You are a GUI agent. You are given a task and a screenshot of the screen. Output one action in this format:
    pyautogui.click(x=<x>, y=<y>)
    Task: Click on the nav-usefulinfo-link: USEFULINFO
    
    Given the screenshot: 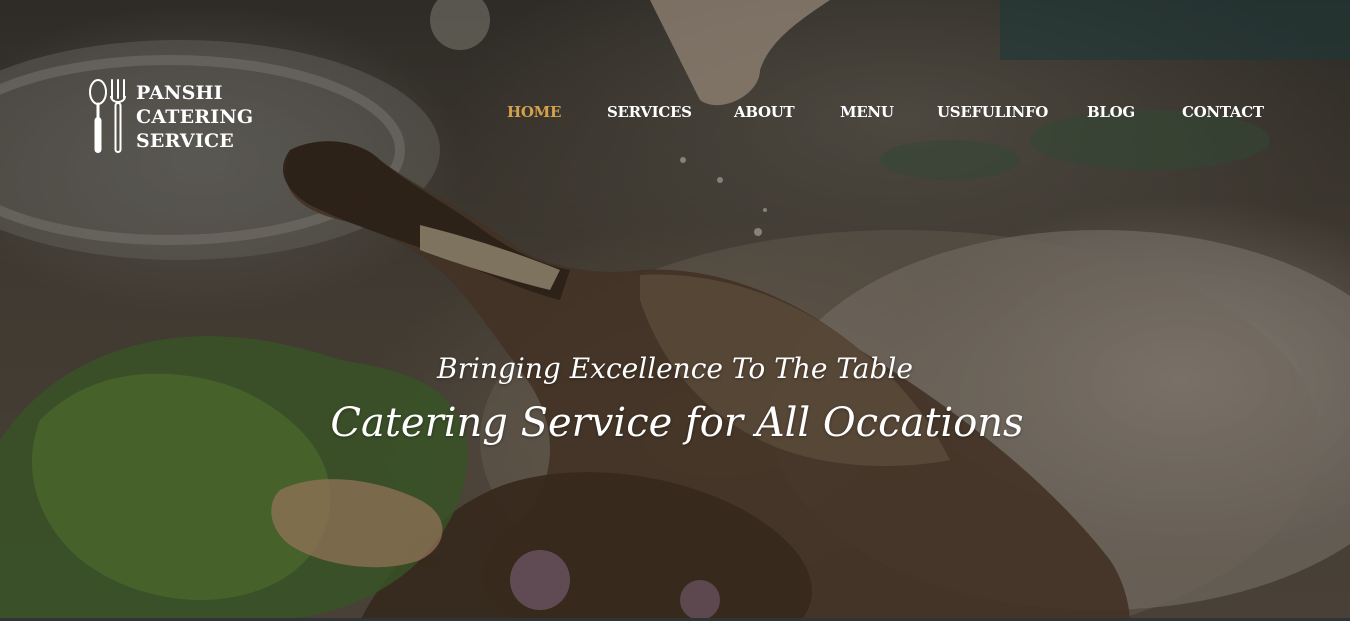 What is the action you would take?
    pyautogui.click(x=992, y=112)
    